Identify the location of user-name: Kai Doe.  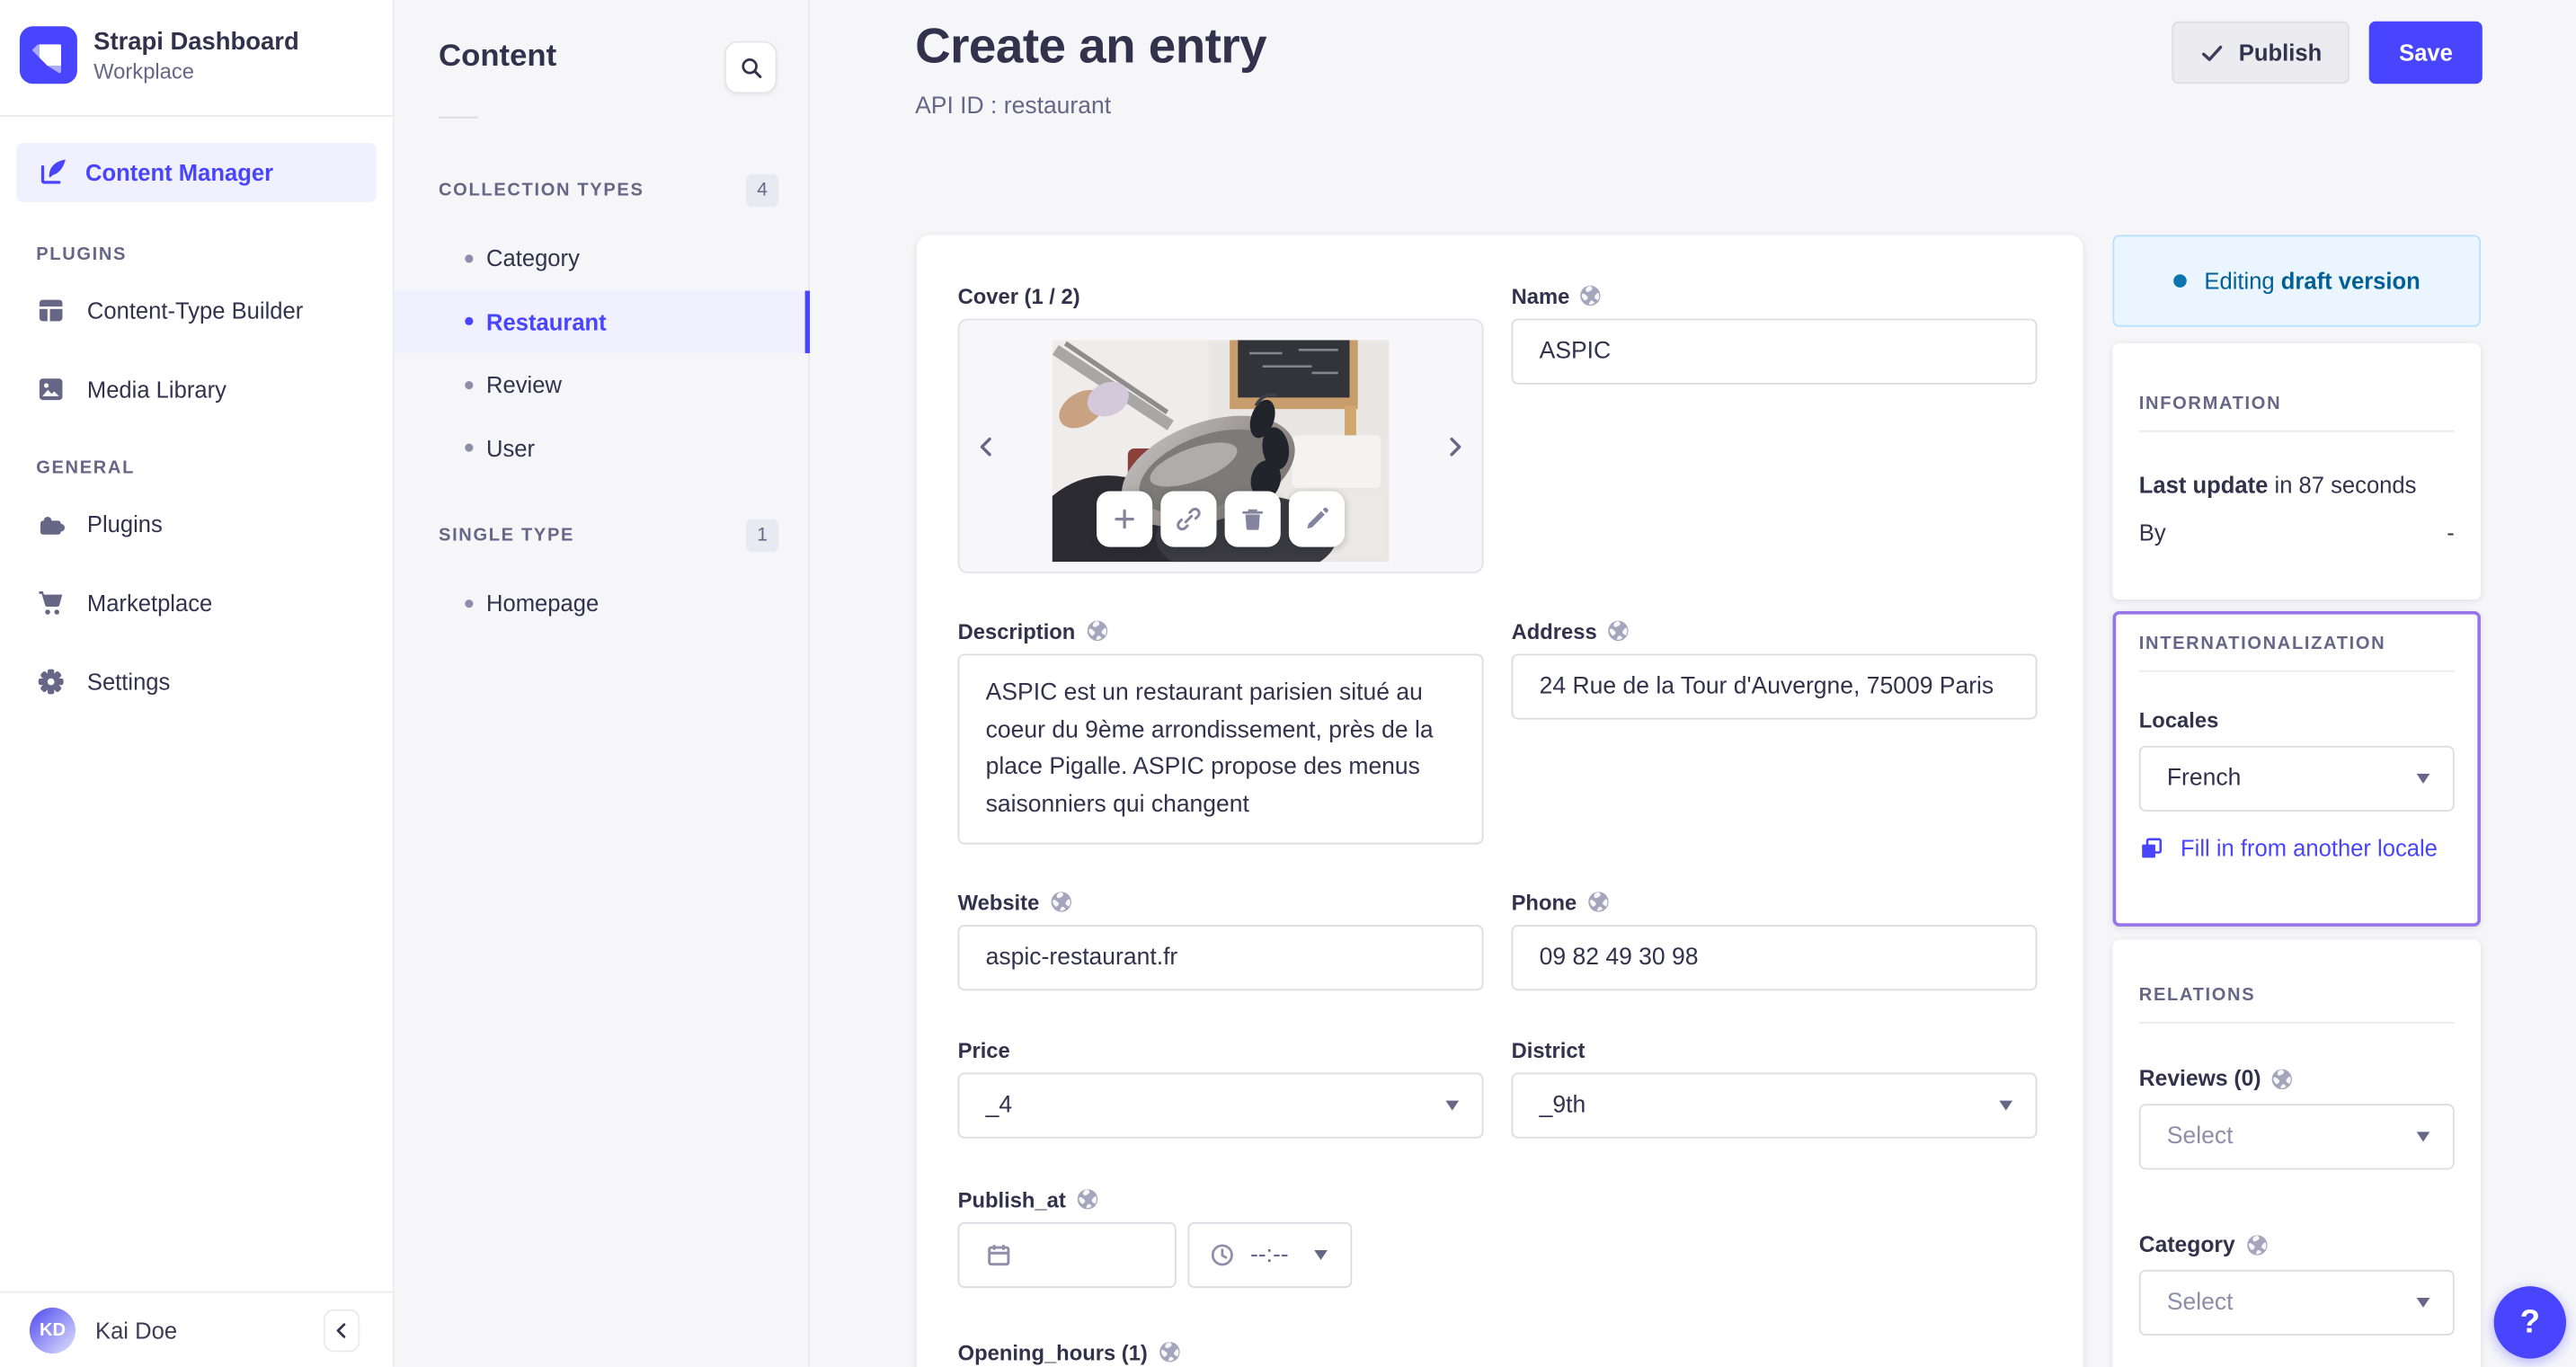
(136, 1330).